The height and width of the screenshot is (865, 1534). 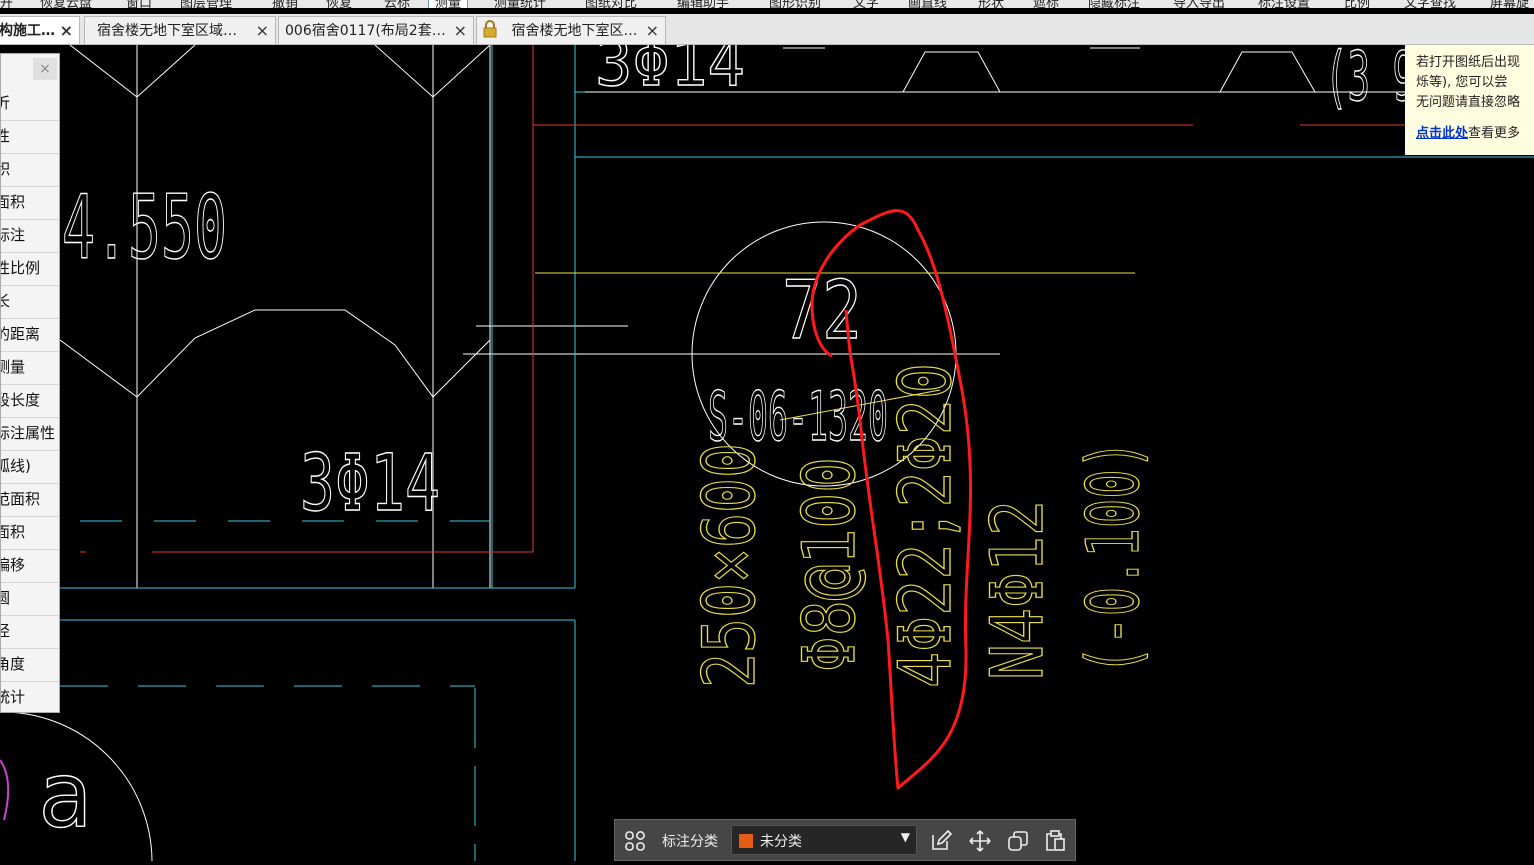 I want to click on side-panel-item: 积, so click(x=30, y=170).